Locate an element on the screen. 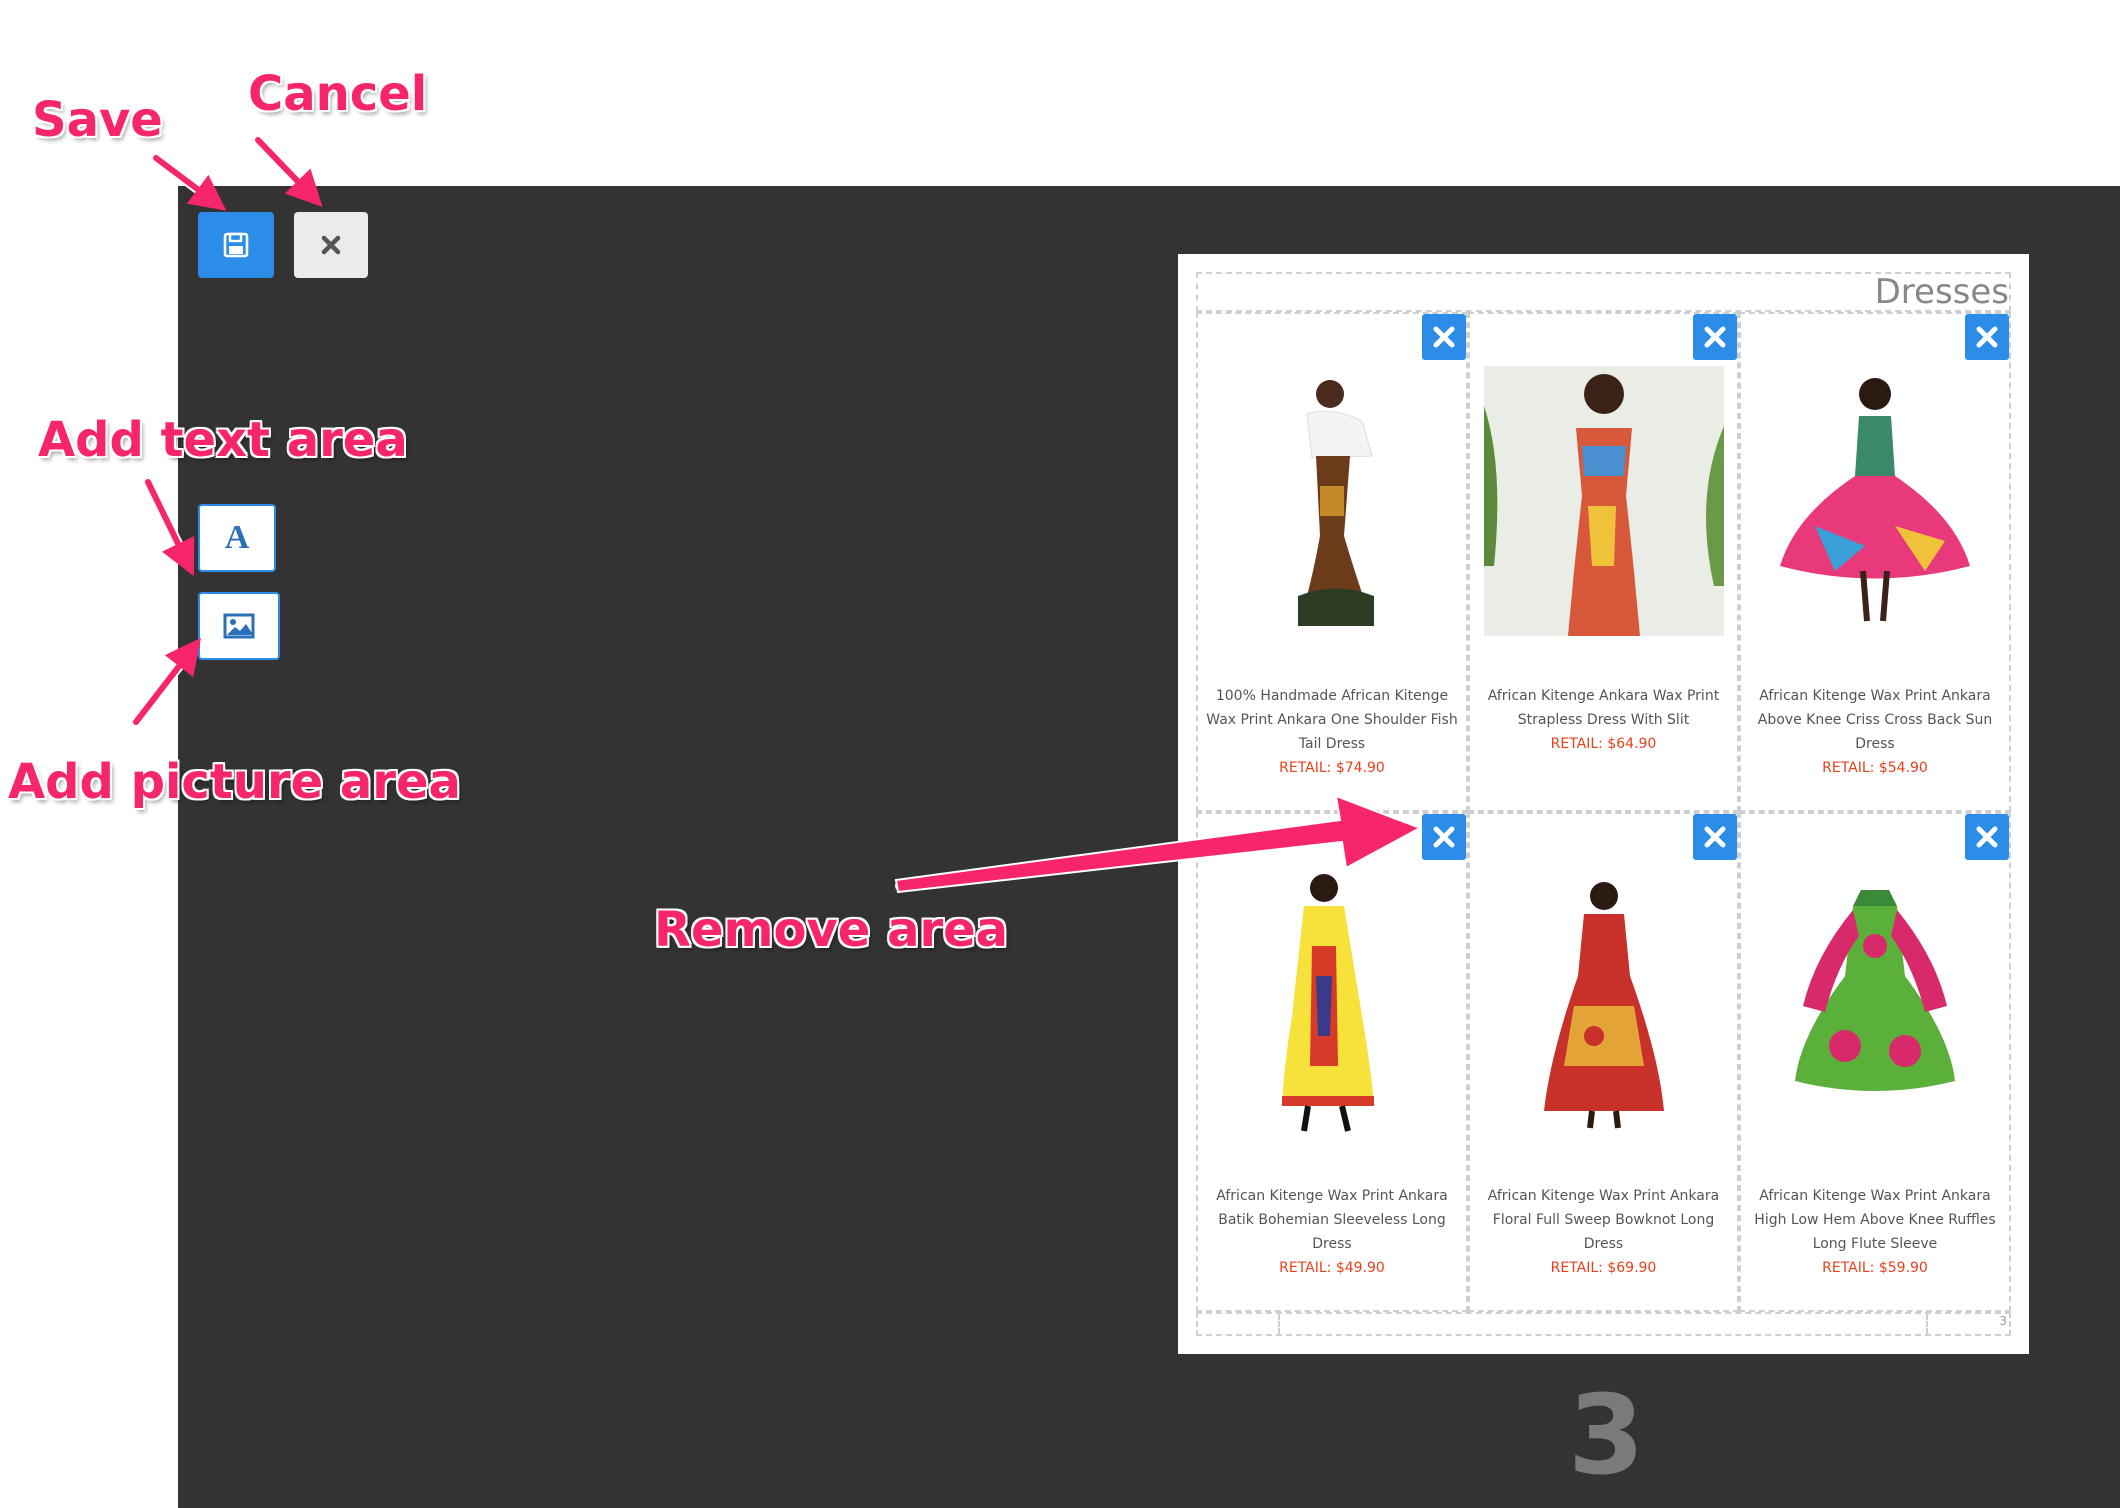 This screenshot has width=2120, height=1508. product-price: RETAIL: $49.90 is located at coordinates (1332, 1268).